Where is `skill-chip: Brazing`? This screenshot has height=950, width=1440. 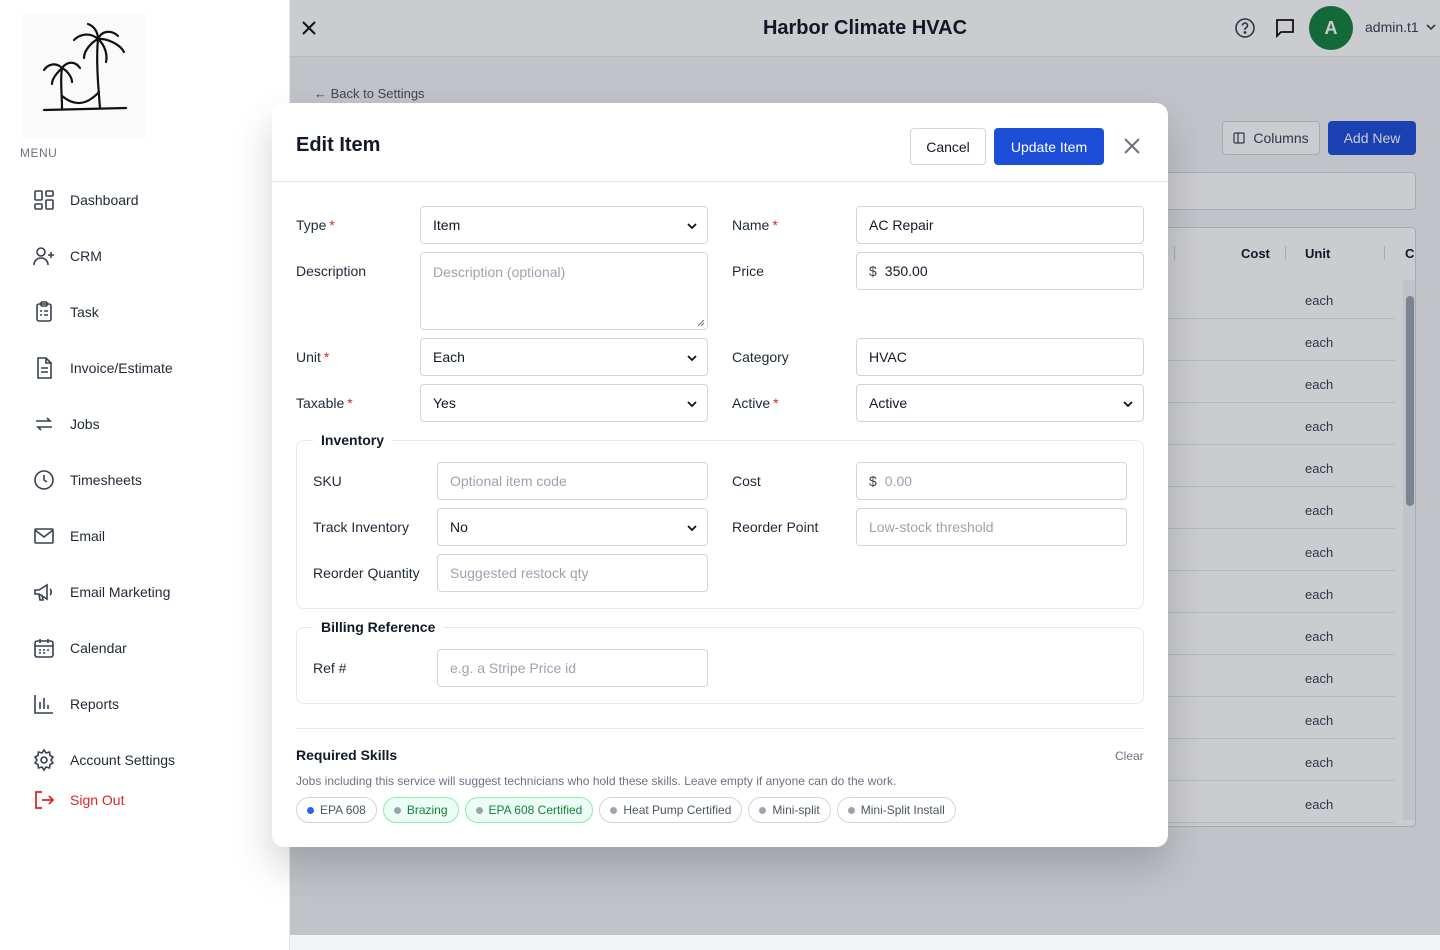
skill-chip: Brazing is located at coordinates (420, 810).